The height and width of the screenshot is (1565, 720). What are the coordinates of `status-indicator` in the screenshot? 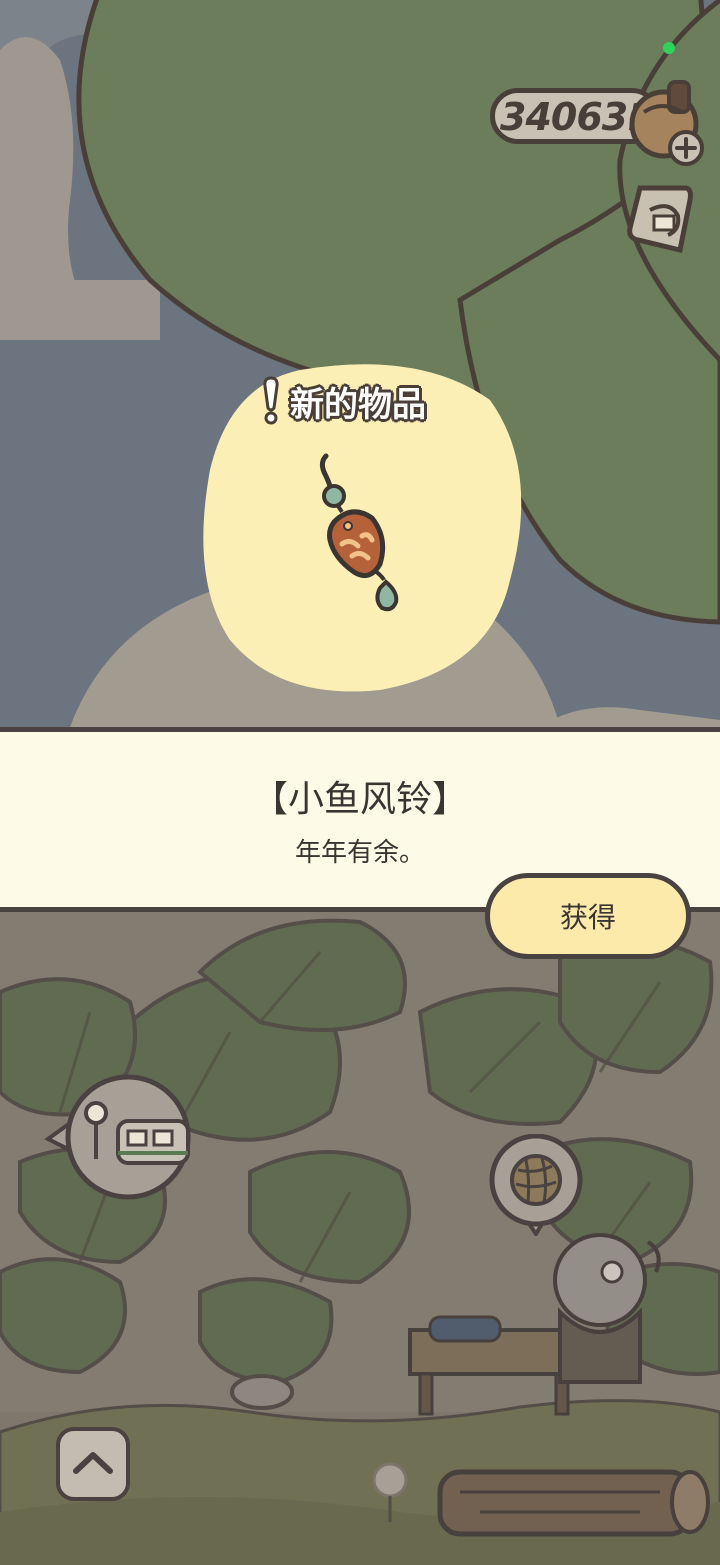 It's located at (669, 48).